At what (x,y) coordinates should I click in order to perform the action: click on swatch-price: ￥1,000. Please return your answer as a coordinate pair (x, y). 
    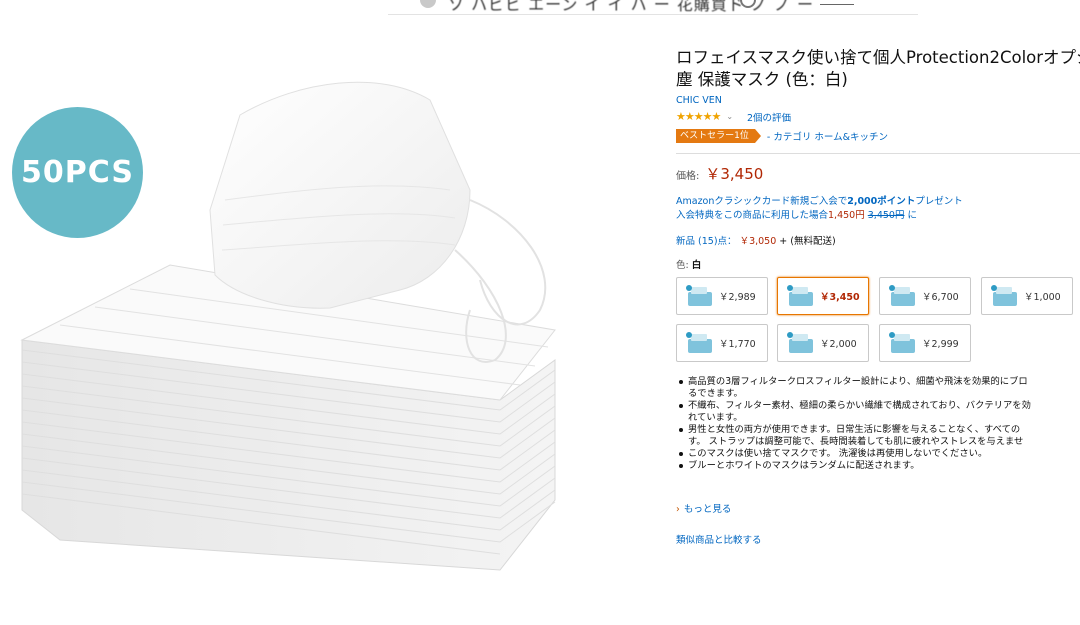
    Looking at the image, I should click on (1042, 297).